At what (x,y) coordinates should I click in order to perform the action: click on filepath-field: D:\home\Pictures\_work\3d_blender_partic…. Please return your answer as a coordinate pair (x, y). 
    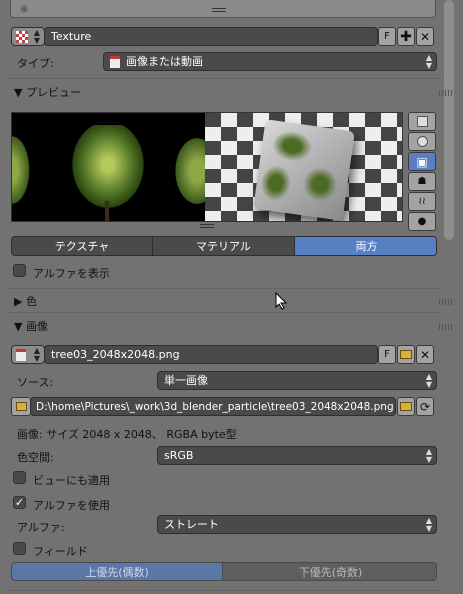
    Looking at the image, I should click on (213, 406).